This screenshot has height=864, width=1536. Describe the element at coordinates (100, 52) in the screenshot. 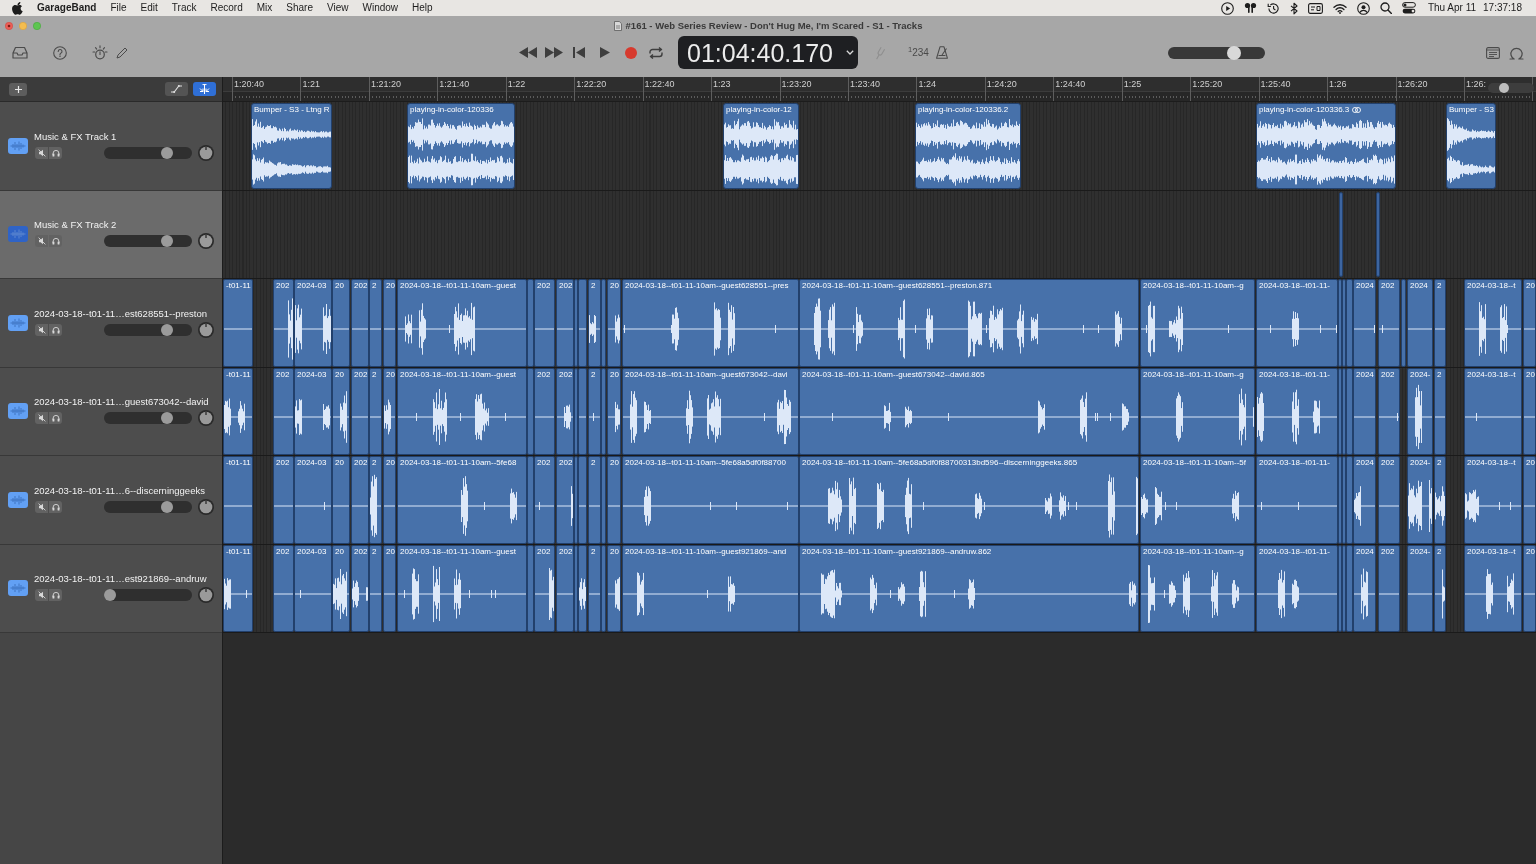

I see `dial-icon` at that location.